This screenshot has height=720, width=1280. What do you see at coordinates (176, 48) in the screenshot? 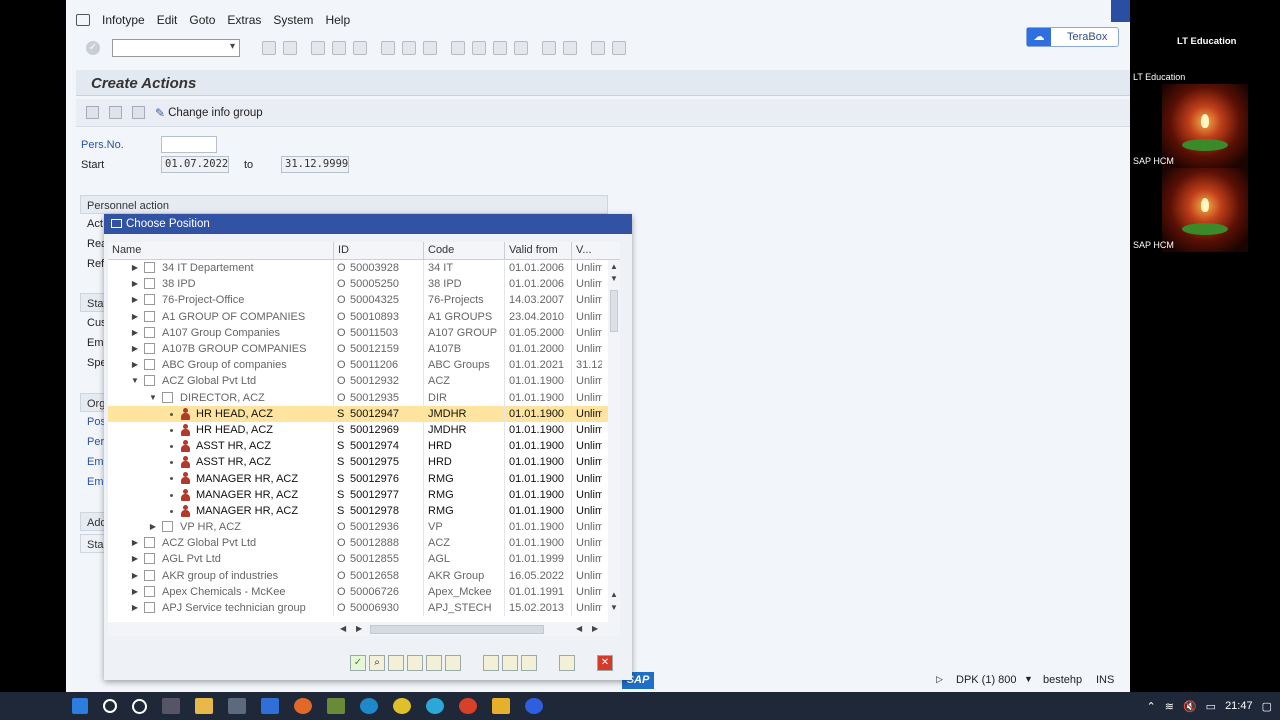
I see `command-field` at bounding box center [176, 48].